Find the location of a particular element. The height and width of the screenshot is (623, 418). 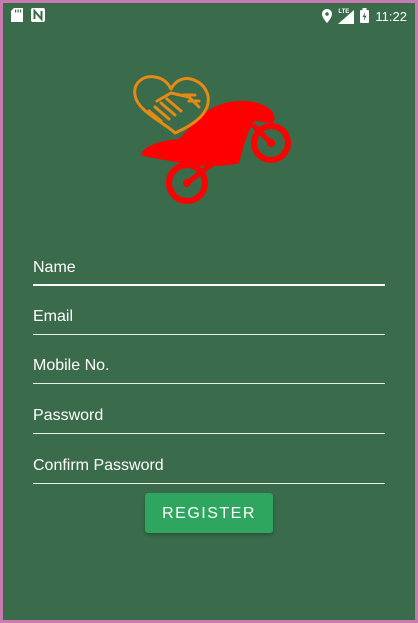

mobile-input is located at coordinates (209, 361).